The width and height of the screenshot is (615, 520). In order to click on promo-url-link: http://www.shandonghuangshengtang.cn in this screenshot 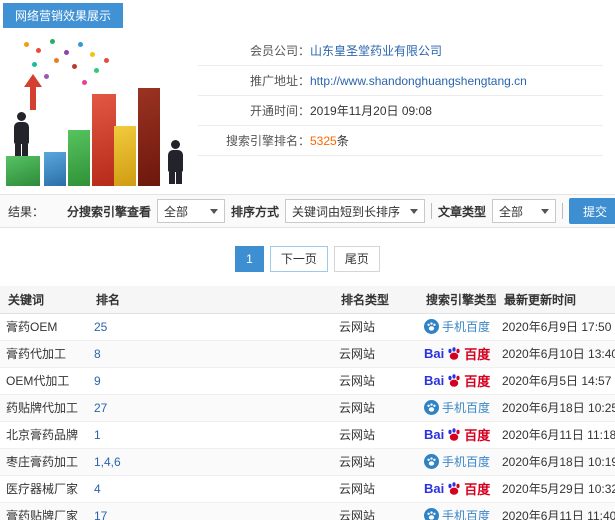, I will do `click(418, 81)`.